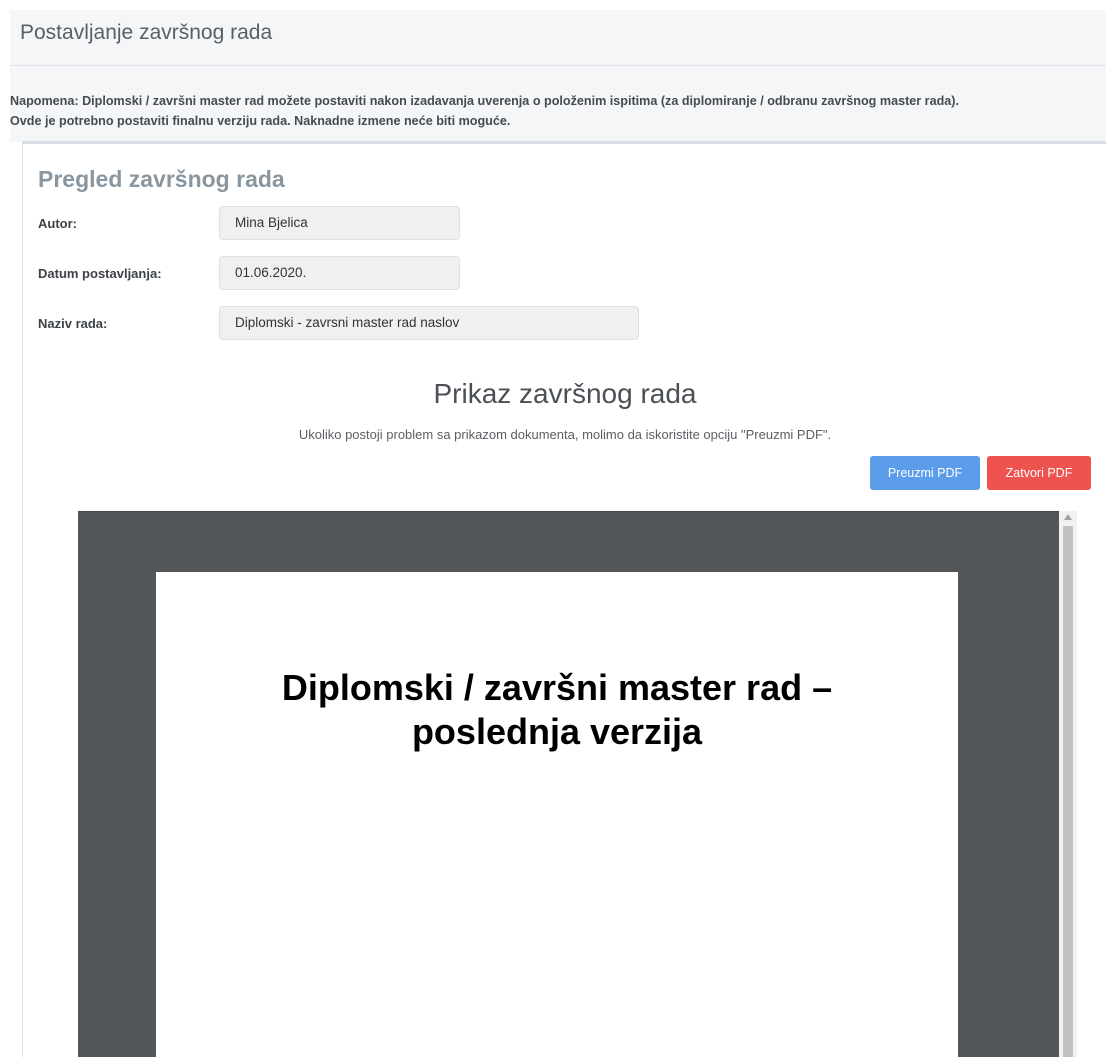 The width and height of the screenshot is (1106, 1057). Describe the element at coordinates (1039, 473) in the screenshot. I see `close-pdf-button: Zatvori PDF` at that location.